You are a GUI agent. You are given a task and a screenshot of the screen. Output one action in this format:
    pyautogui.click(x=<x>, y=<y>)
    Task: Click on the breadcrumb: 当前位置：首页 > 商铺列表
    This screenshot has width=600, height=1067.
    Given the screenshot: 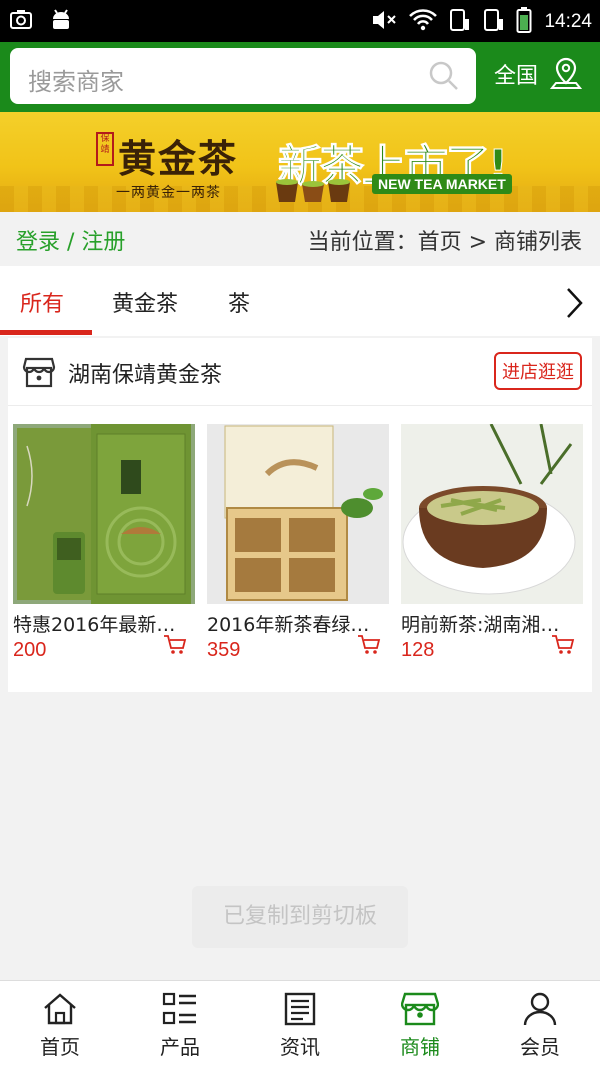 What is the action you would take?
    pyautogui.click(x=444, y=242)
    